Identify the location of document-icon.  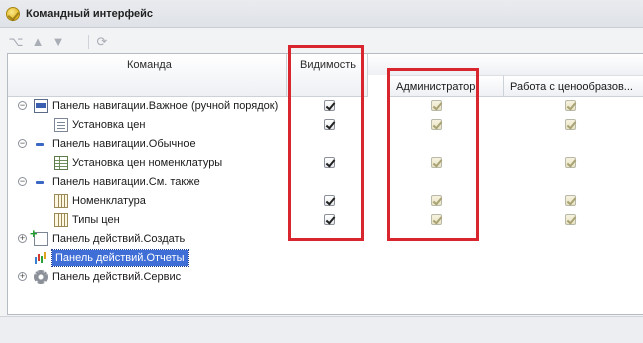
(61, 125).